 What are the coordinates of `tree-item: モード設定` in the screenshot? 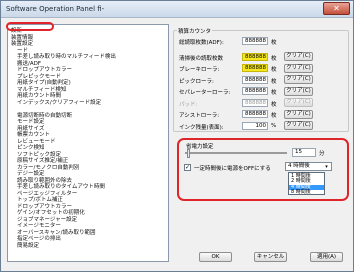 It's located at (31, 122).